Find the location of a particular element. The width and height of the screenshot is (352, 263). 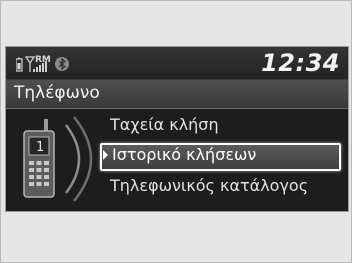

roaming-label: RM is located at coordinates (43, 60).